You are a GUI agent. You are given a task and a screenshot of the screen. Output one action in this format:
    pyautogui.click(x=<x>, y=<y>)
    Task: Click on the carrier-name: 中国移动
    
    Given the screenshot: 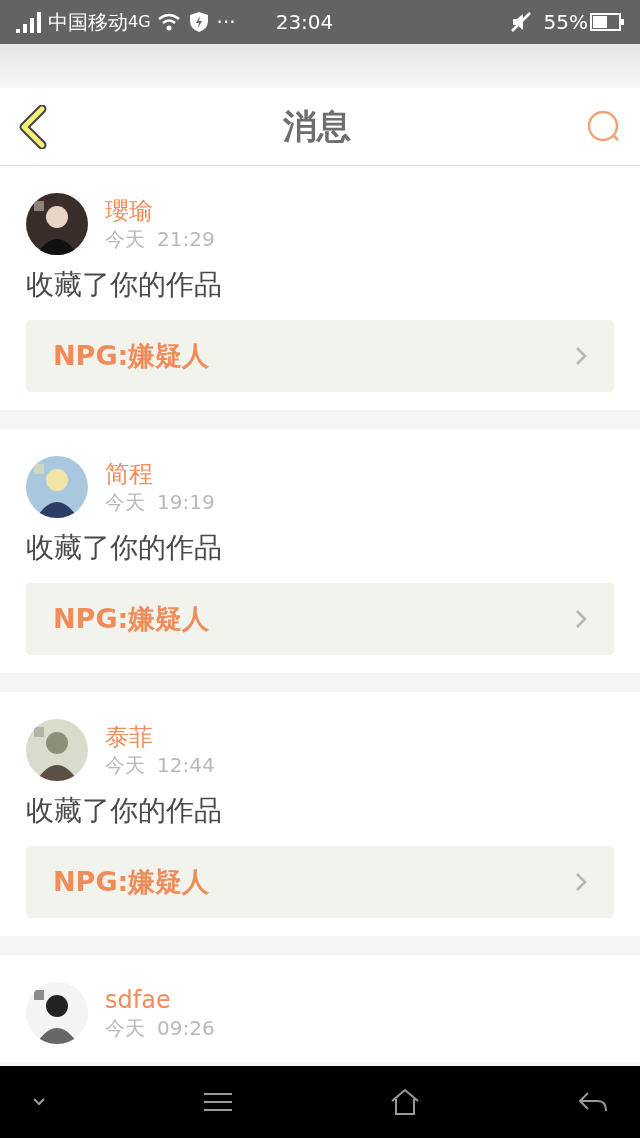 What is the action you would take?
    pyautogui.click(x=88, y=22)
    